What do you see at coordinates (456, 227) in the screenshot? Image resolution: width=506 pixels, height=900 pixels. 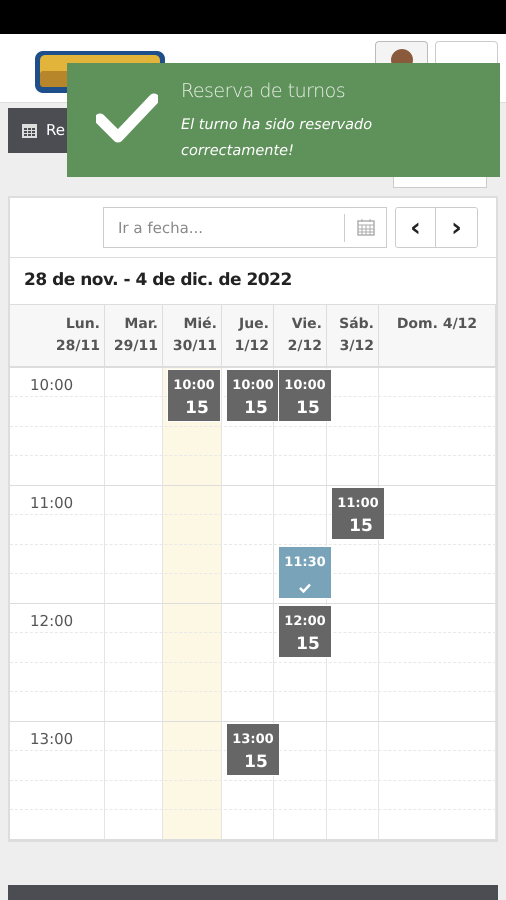 I see `next-button: ›` at bounding box center [456, 227].